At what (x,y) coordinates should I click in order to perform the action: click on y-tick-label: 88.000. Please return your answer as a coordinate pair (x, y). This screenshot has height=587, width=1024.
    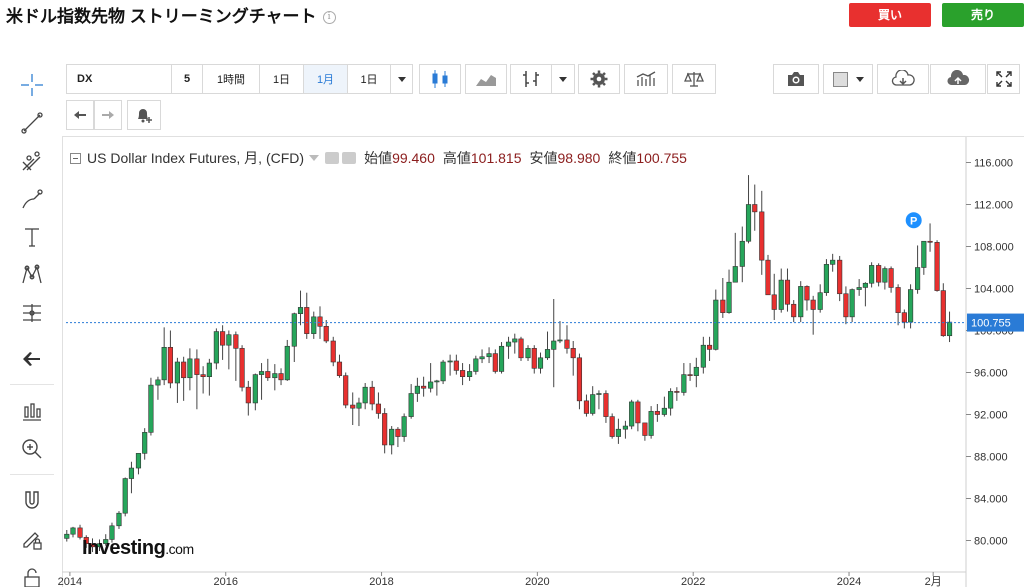
    Looking at the image, I should click on (991, 458).